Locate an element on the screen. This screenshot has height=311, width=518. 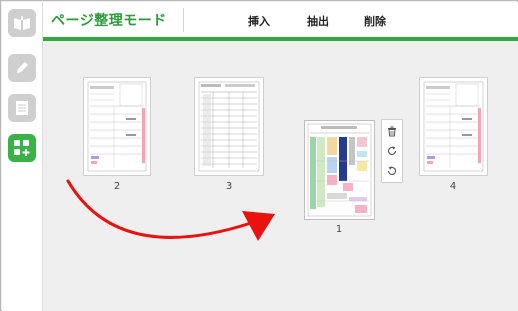
page-title: ページ整理モード is located at coordinates (109, 21).